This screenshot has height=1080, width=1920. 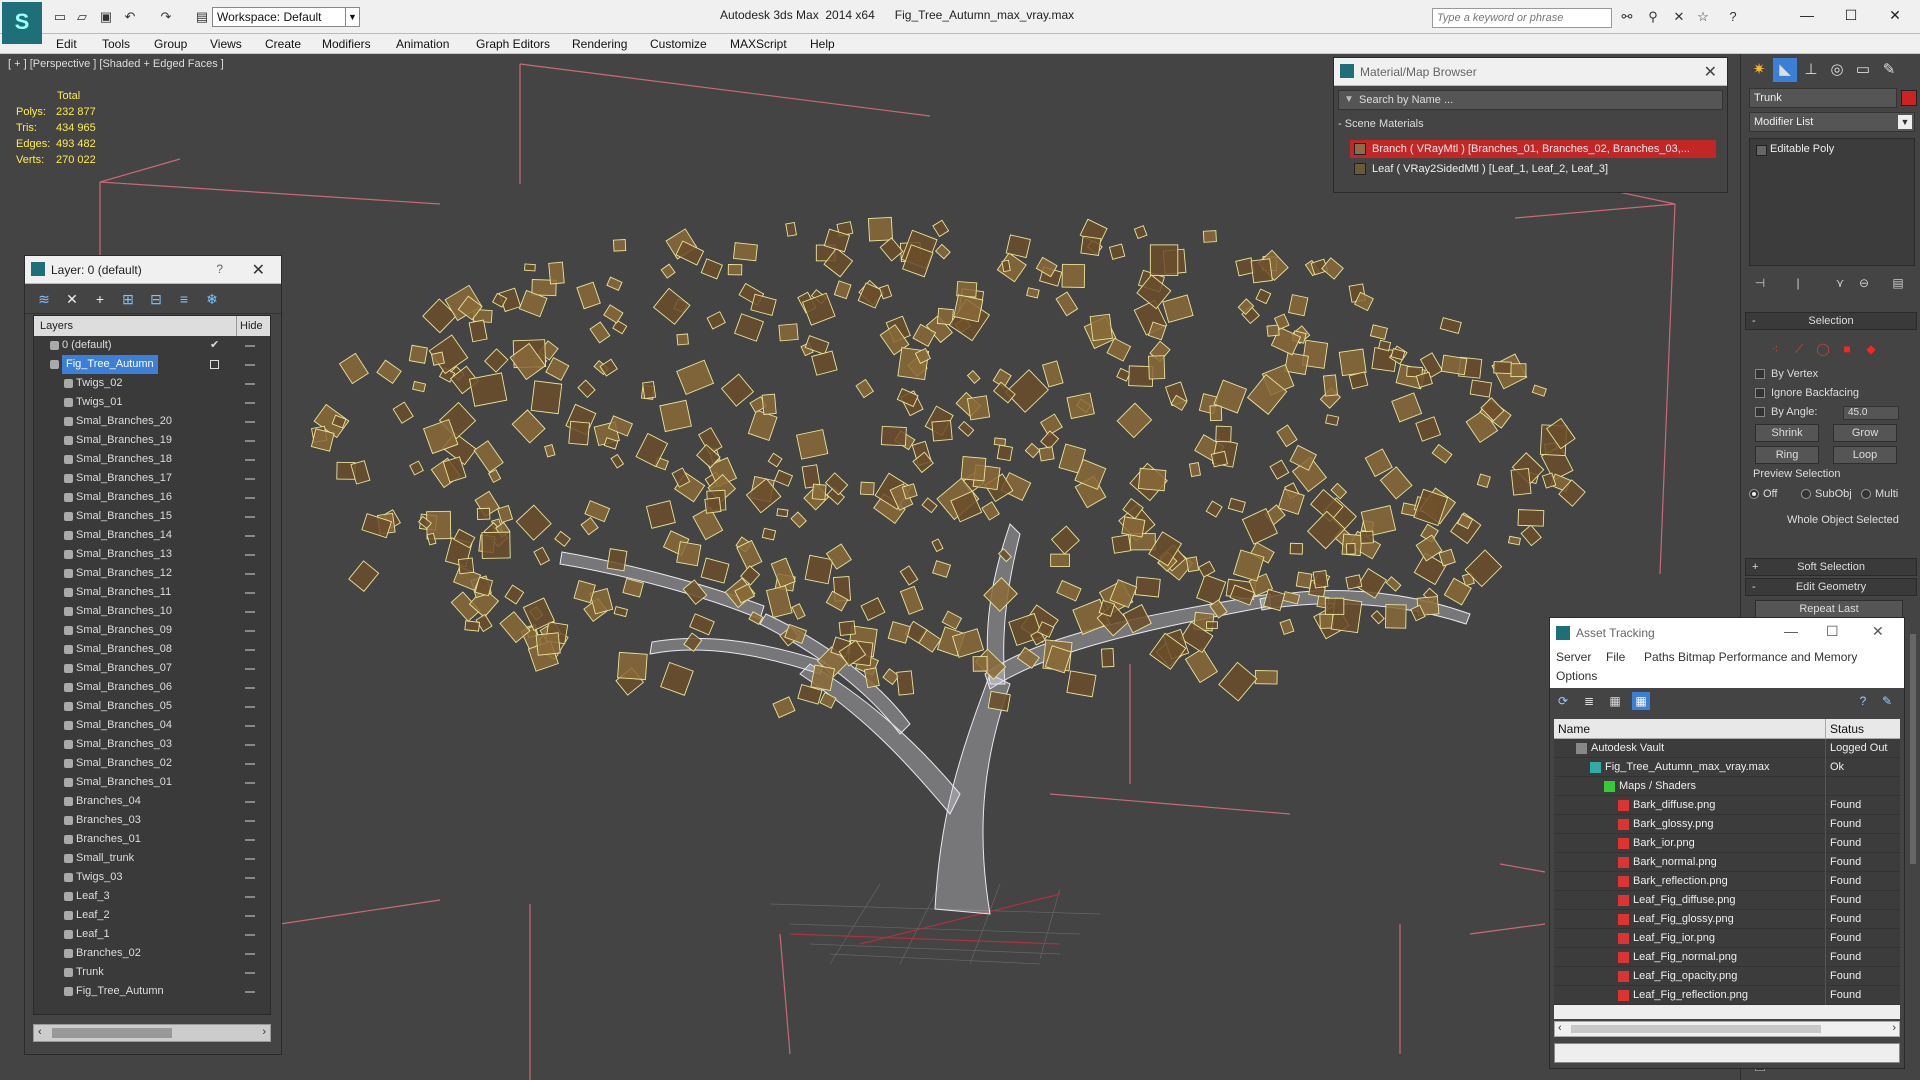 What do you see at coordinates (1763, 494) in the screenshot?
I see `preview-off-radio: Off` at bounding box center [1763, 494].